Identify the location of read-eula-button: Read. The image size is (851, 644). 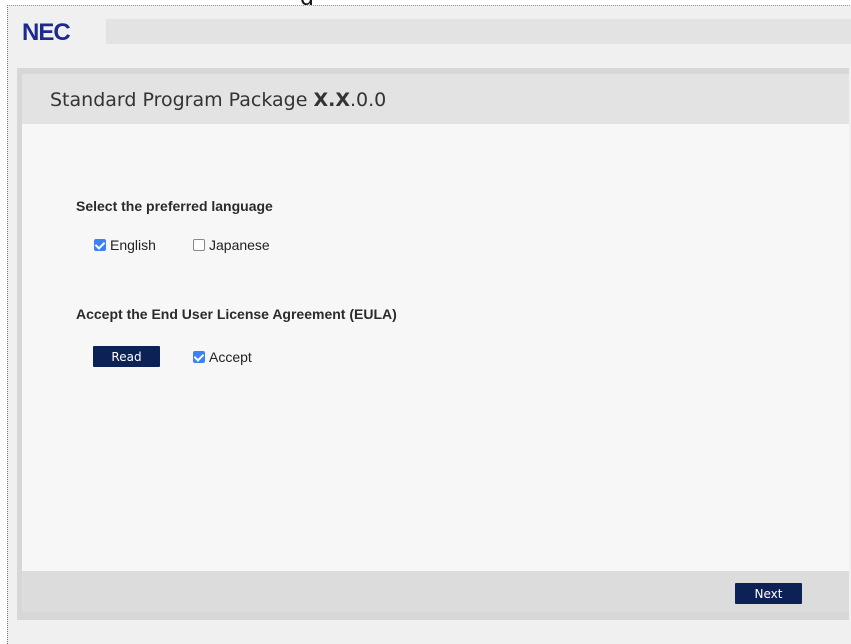
(126, 356).